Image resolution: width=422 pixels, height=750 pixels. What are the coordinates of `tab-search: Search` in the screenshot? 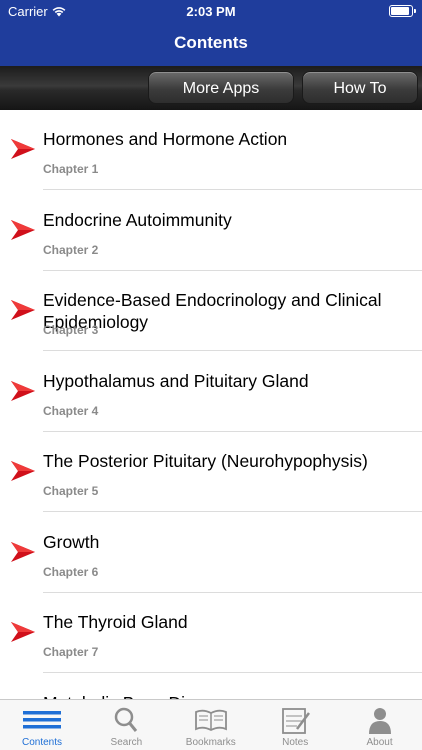 It's located at (126, 725).